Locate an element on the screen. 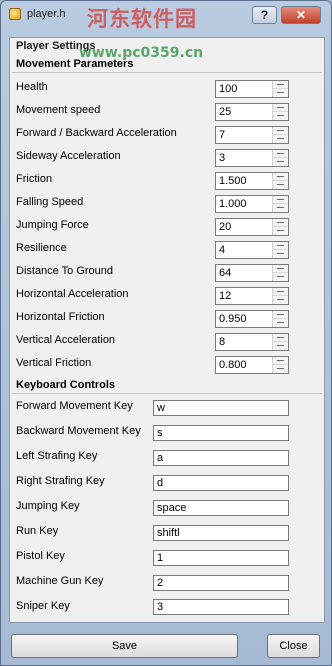 This screenshot has width=332, height=666. param-spinbox: 0.800 is located at coordinates (252, 365).